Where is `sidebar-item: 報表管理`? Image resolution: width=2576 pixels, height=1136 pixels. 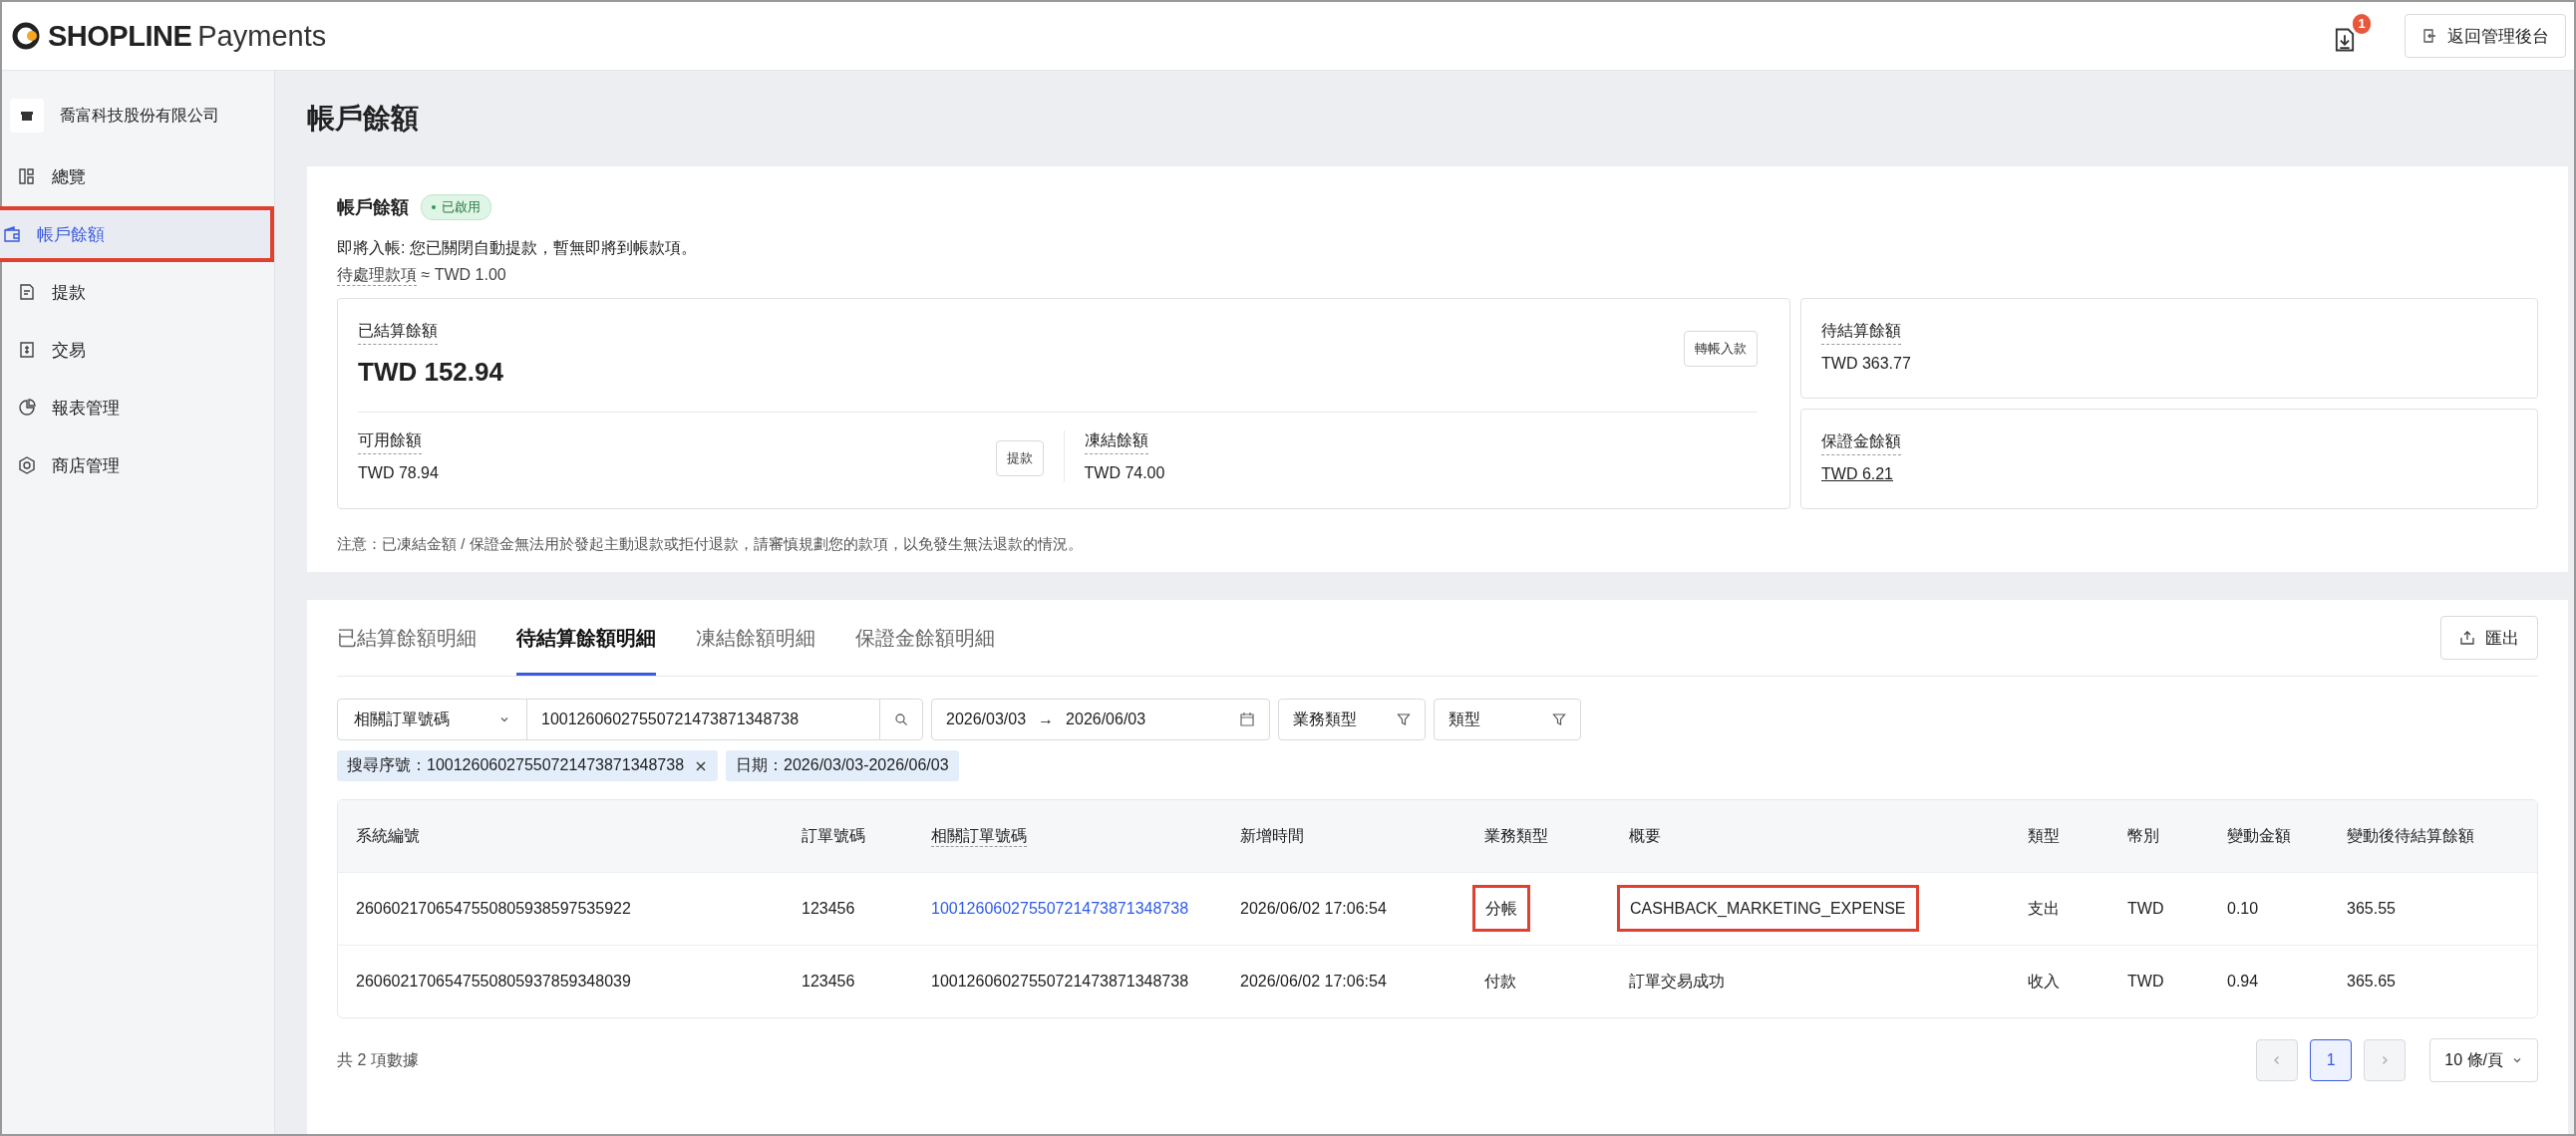
sidebar-item: 報表管理 is located at coordinates (138, 407).